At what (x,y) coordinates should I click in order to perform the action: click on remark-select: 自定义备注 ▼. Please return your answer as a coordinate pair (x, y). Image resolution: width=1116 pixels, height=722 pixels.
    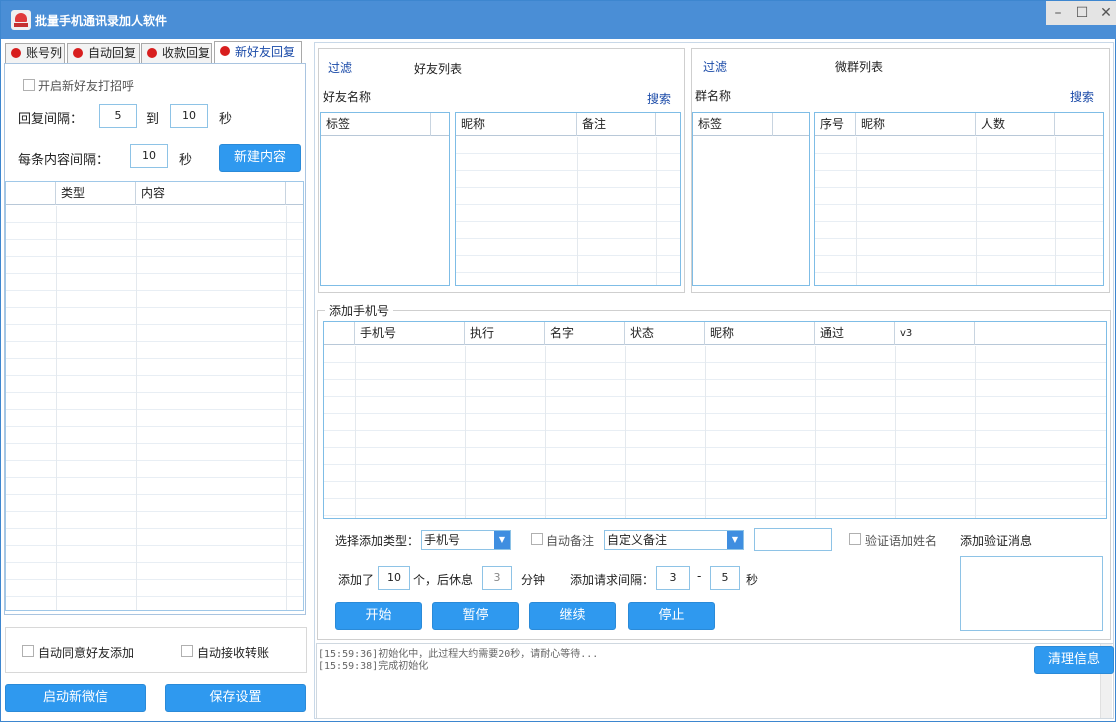
    Looking at the image, I should click on (674, 540).